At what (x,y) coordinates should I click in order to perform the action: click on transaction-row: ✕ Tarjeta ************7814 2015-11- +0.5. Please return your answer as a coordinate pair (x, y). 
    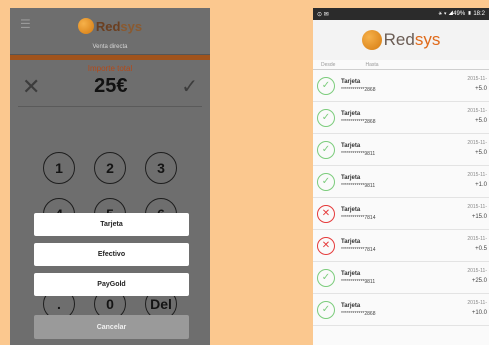
    Looking at the image, I should click on (401, 246).